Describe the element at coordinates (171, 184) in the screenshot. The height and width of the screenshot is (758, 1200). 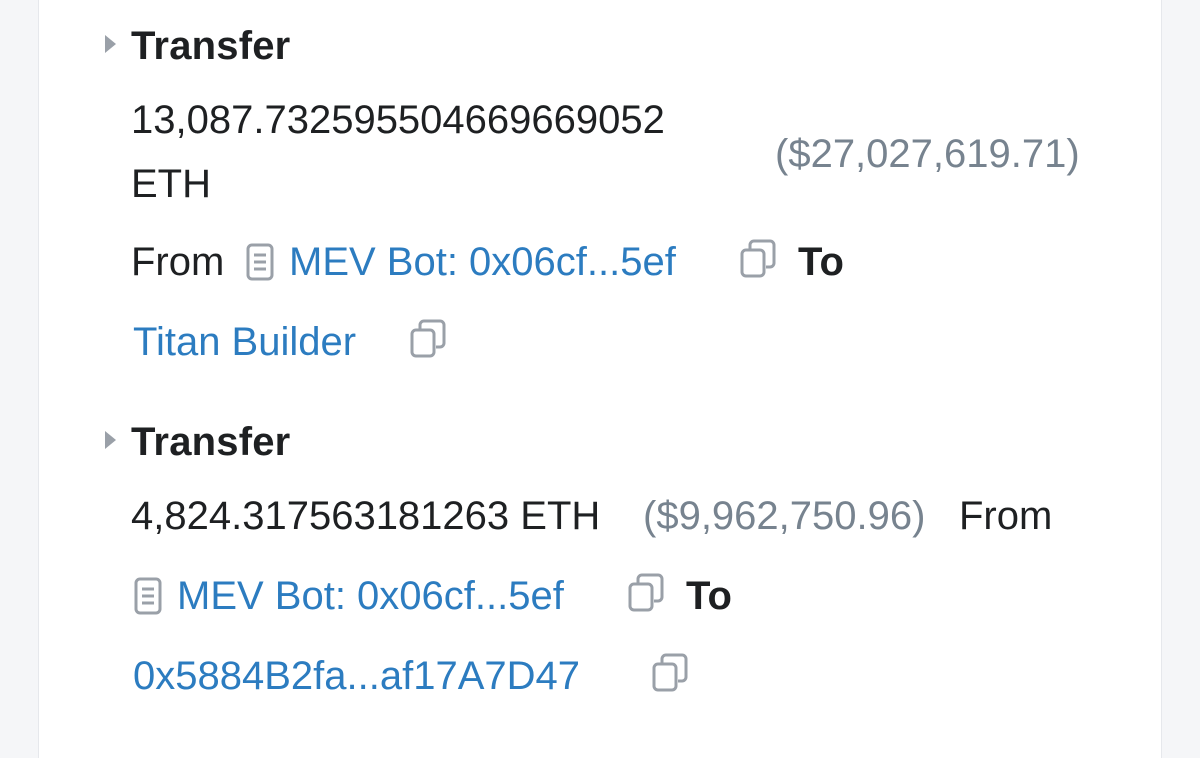
I see `transfer-amount-unit: ETH` at that location.